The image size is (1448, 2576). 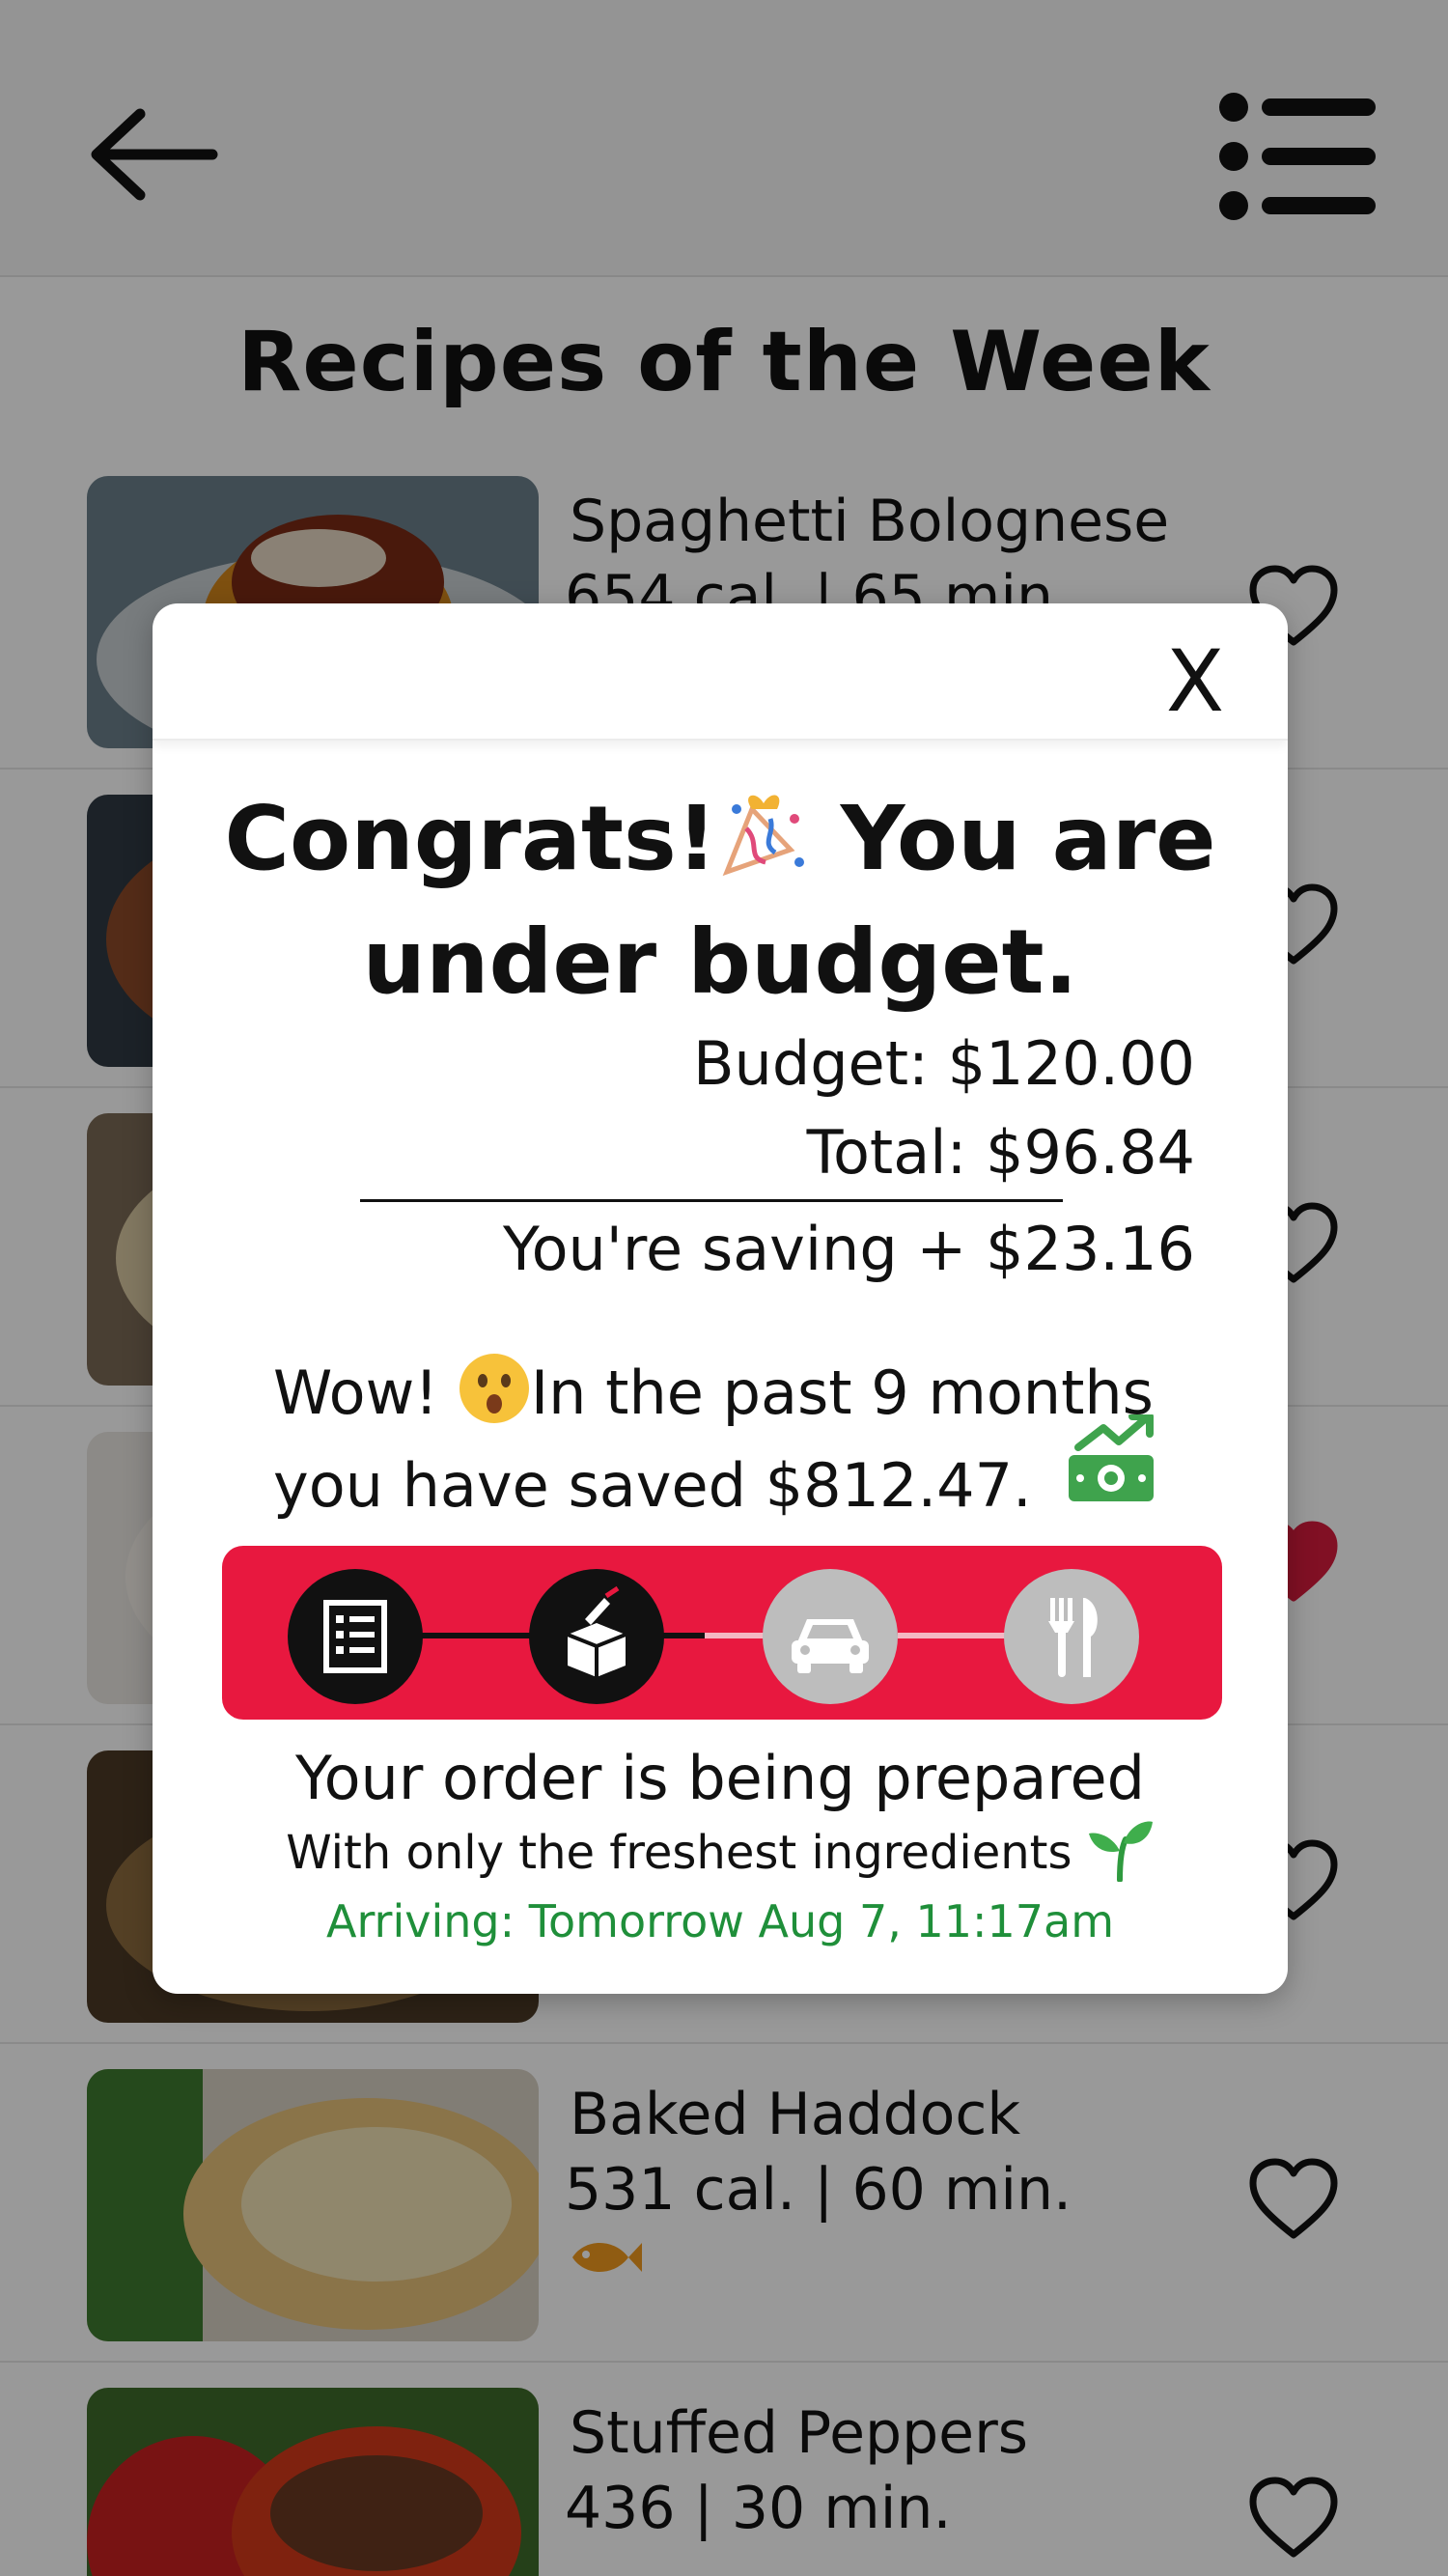 I want to click on astonished-face-icon, so click(x=495, y=1389).